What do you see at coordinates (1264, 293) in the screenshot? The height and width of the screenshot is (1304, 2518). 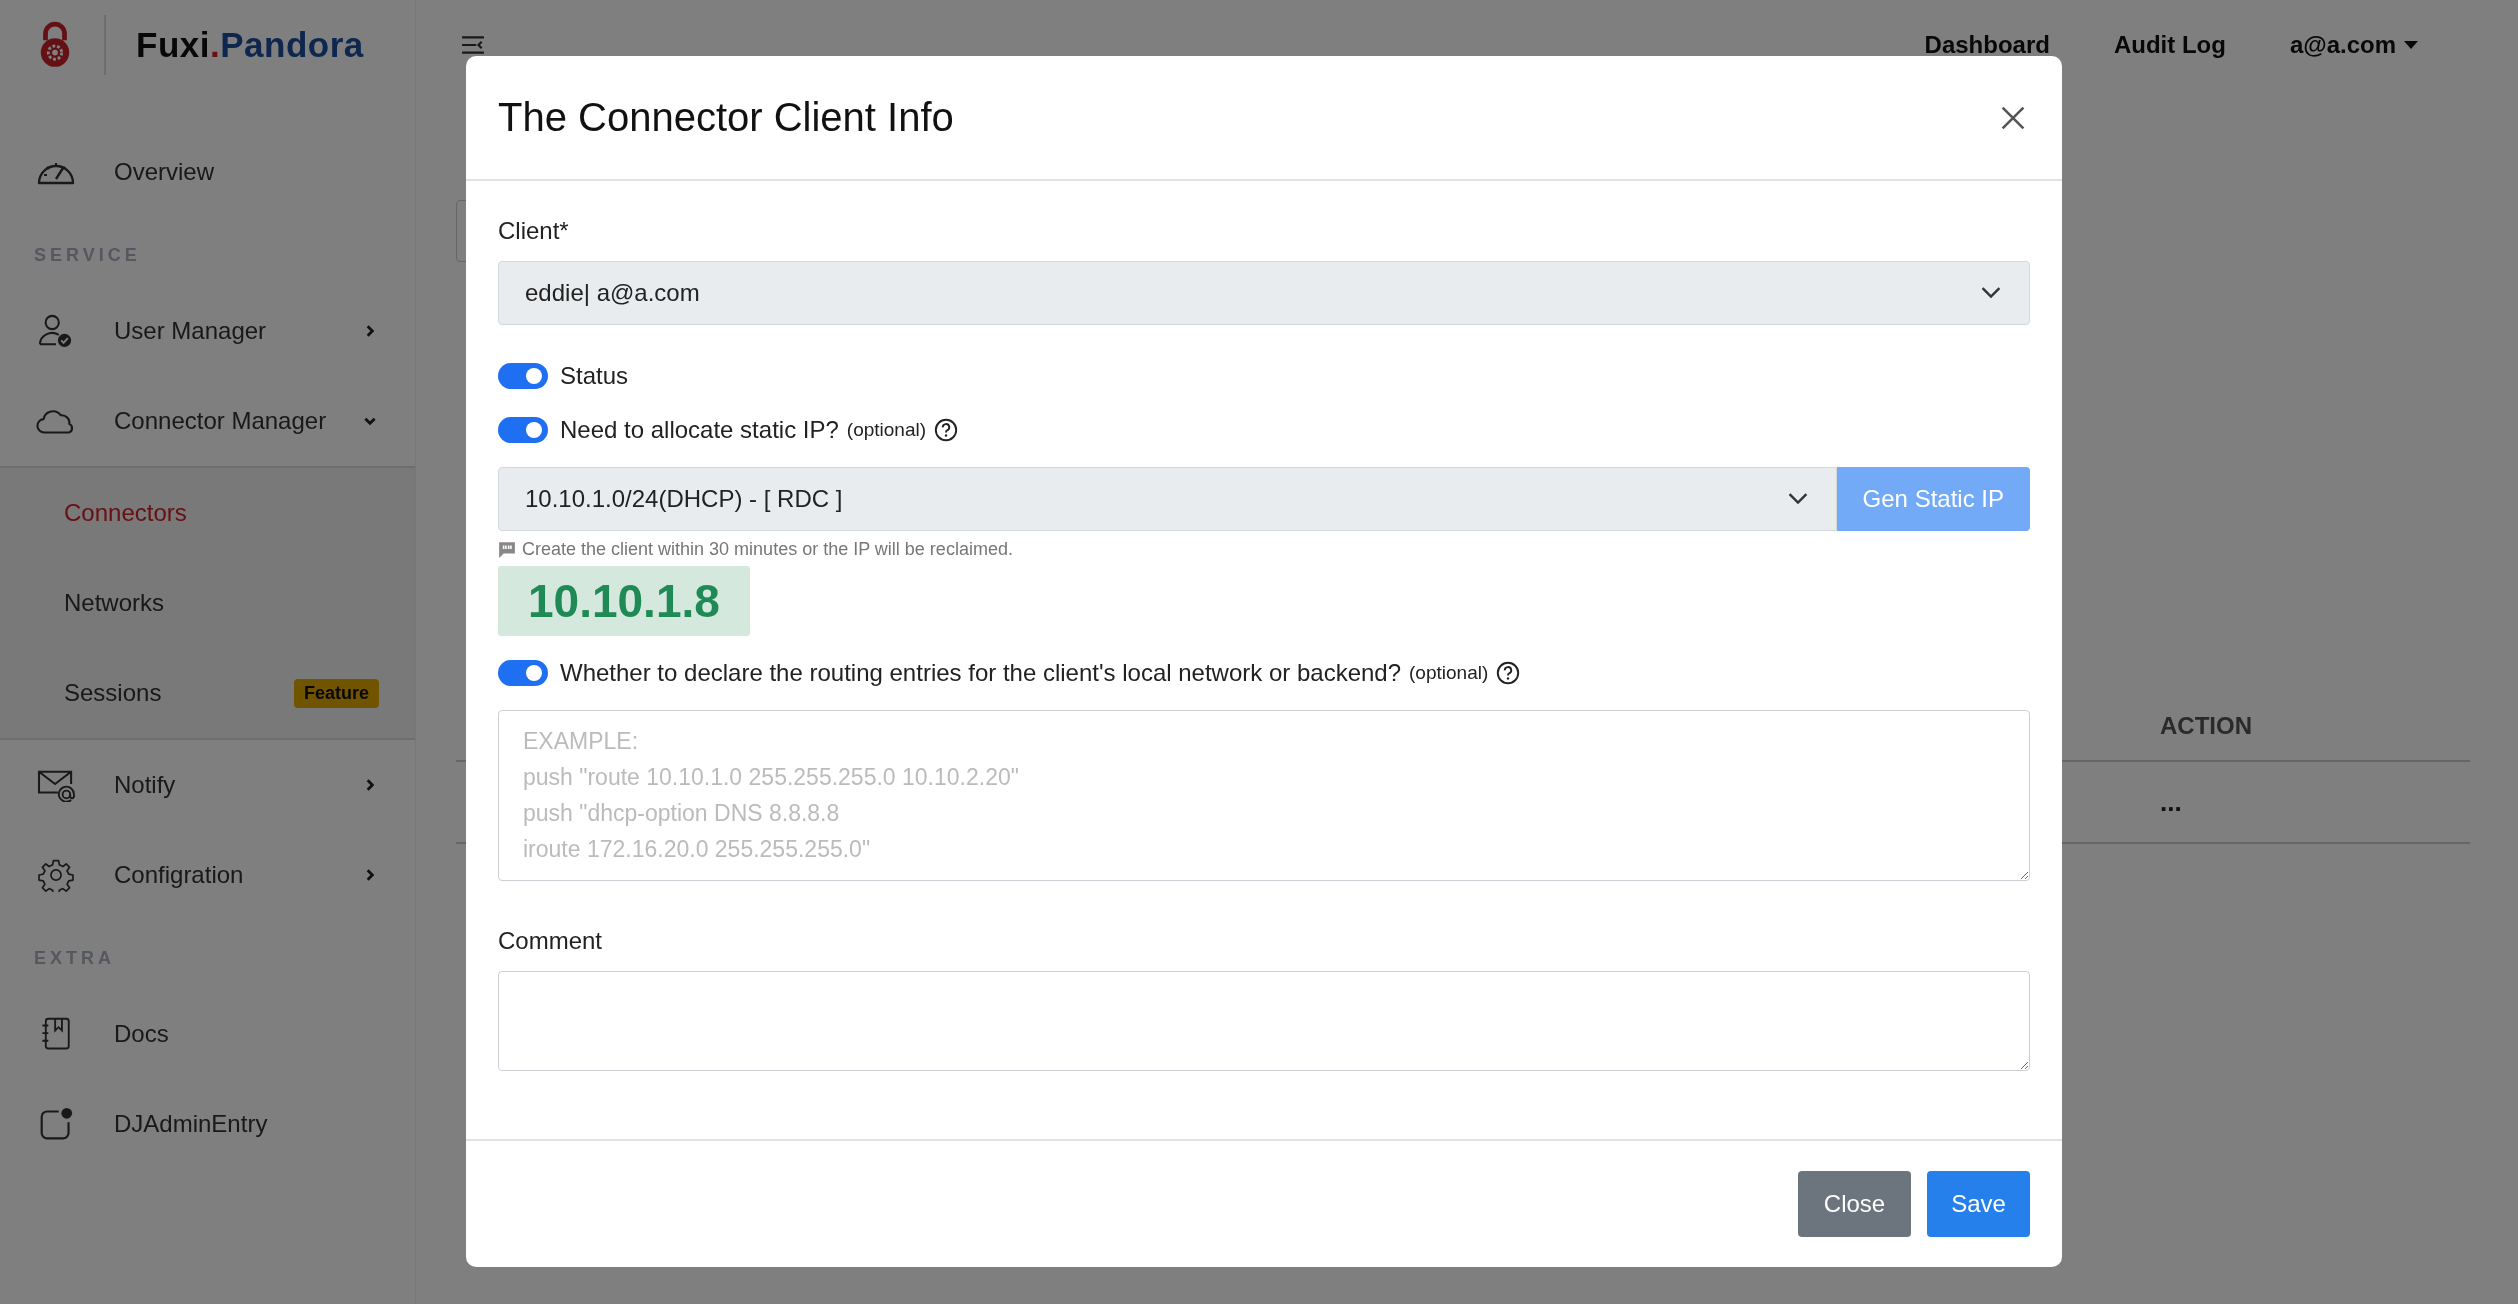 I see `client-select: eddie| a@a.com` at bounding box center [1264, 293].